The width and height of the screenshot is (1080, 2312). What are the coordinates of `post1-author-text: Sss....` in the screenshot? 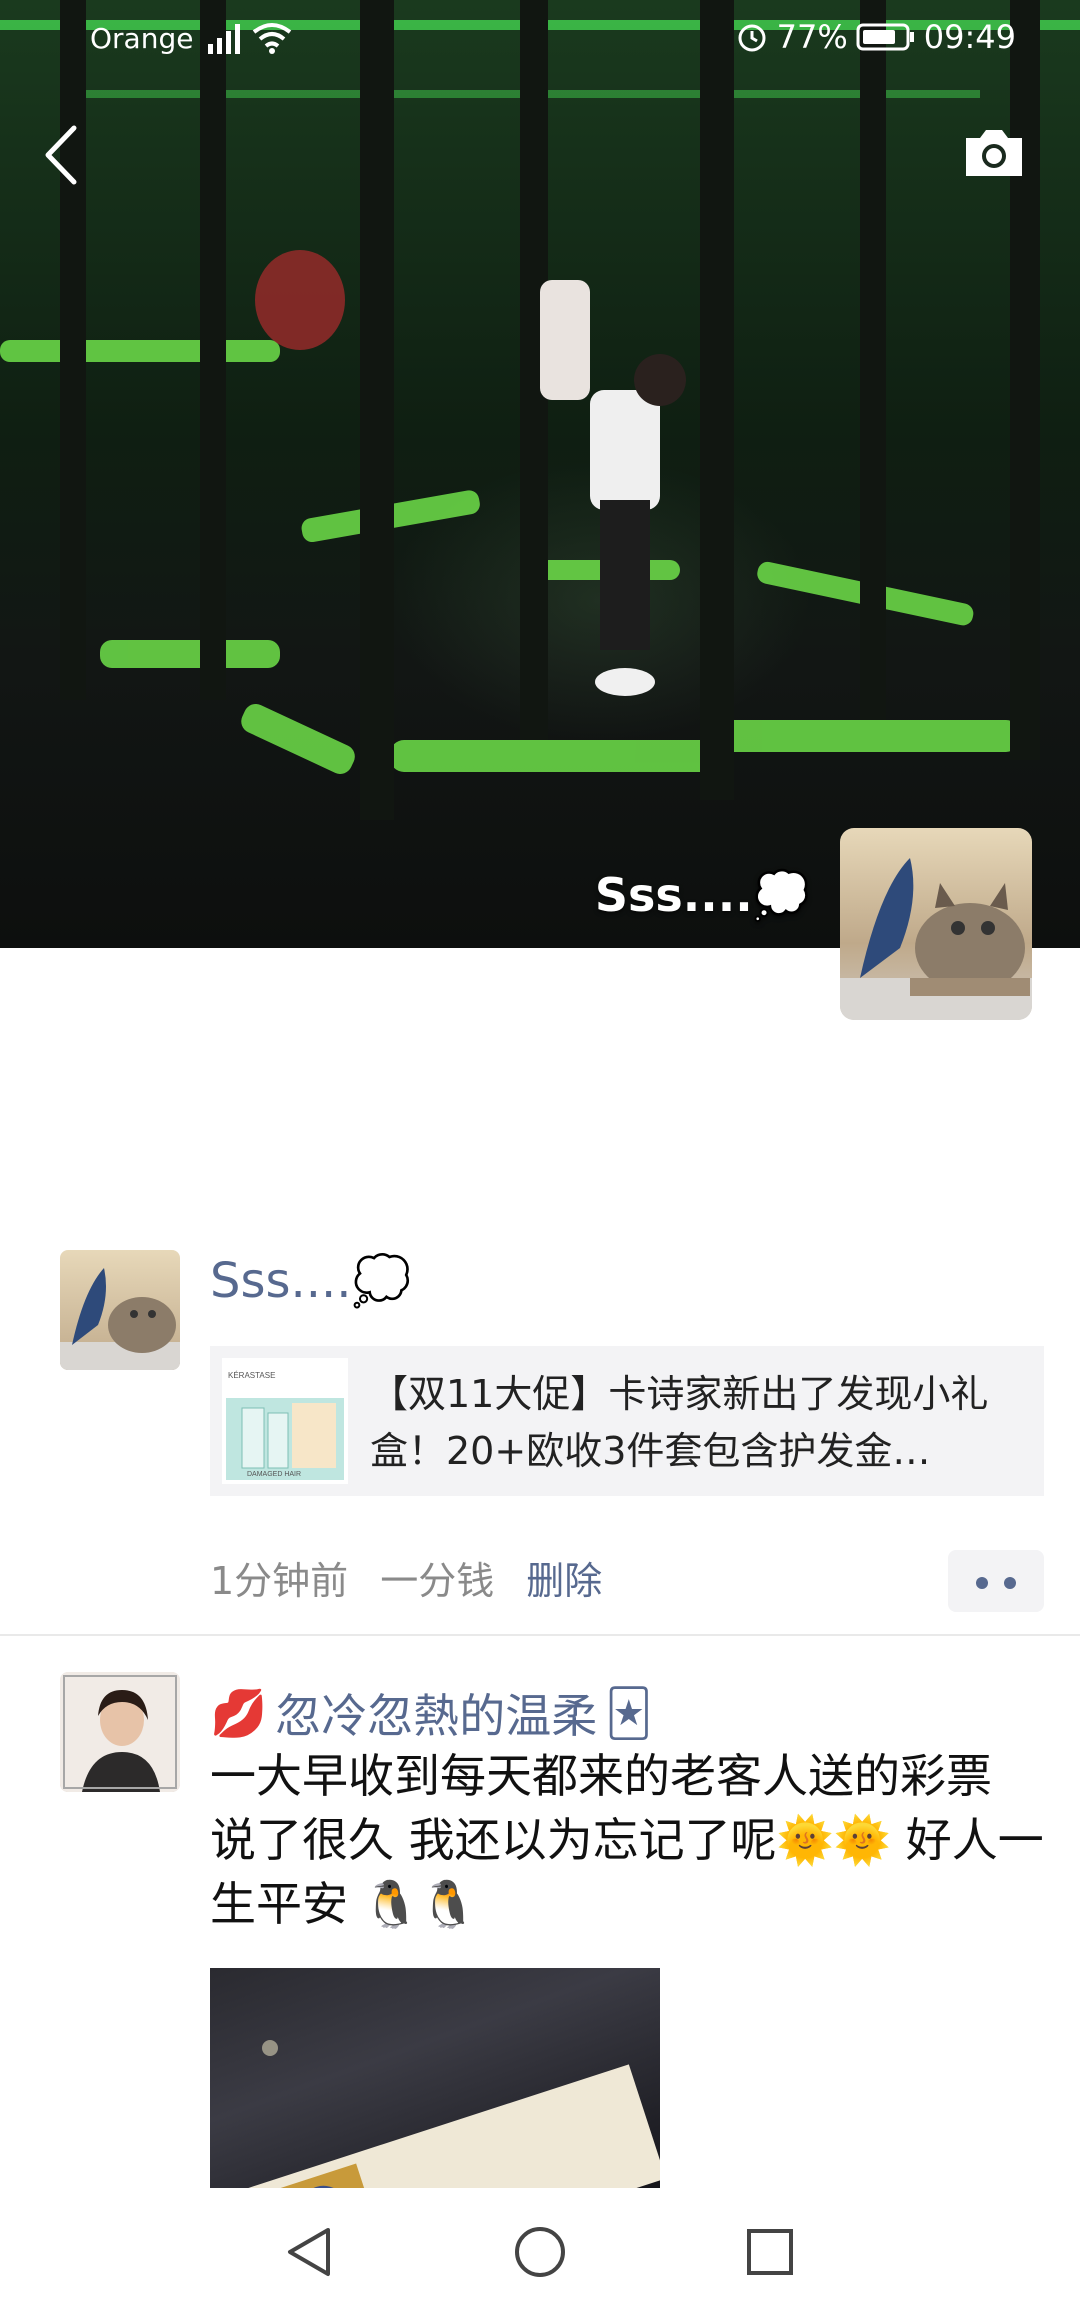 It's located at (281, 1281).